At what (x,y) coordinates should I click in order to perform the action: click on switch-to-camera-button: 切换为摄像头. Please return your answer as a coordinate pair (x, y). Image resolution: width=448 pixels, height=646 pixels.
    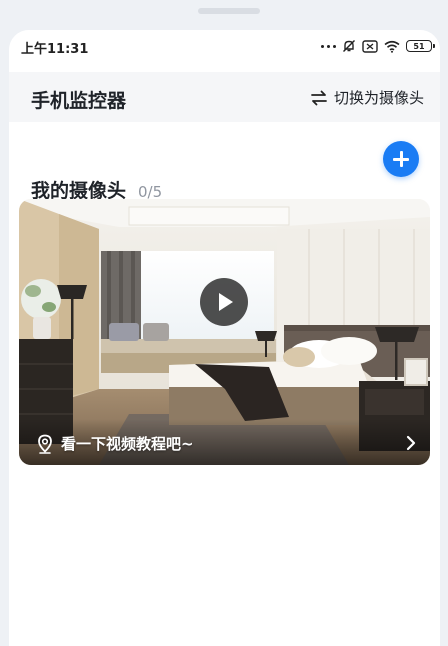
    Looking at the image, I should click on (367, 97).